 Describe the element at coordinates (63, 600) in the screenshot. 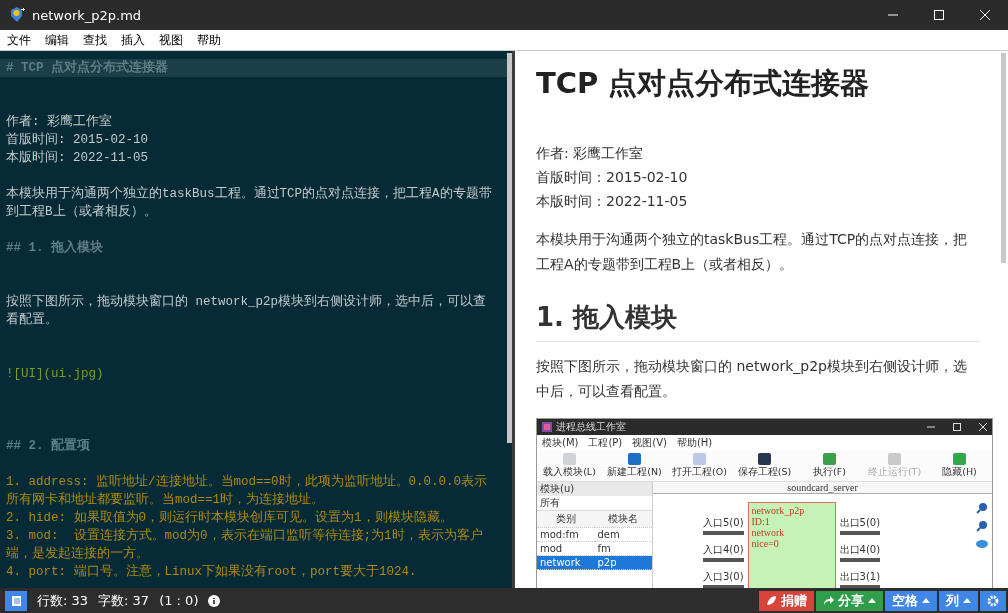

I see `line-count: 行数: 33` at that location.